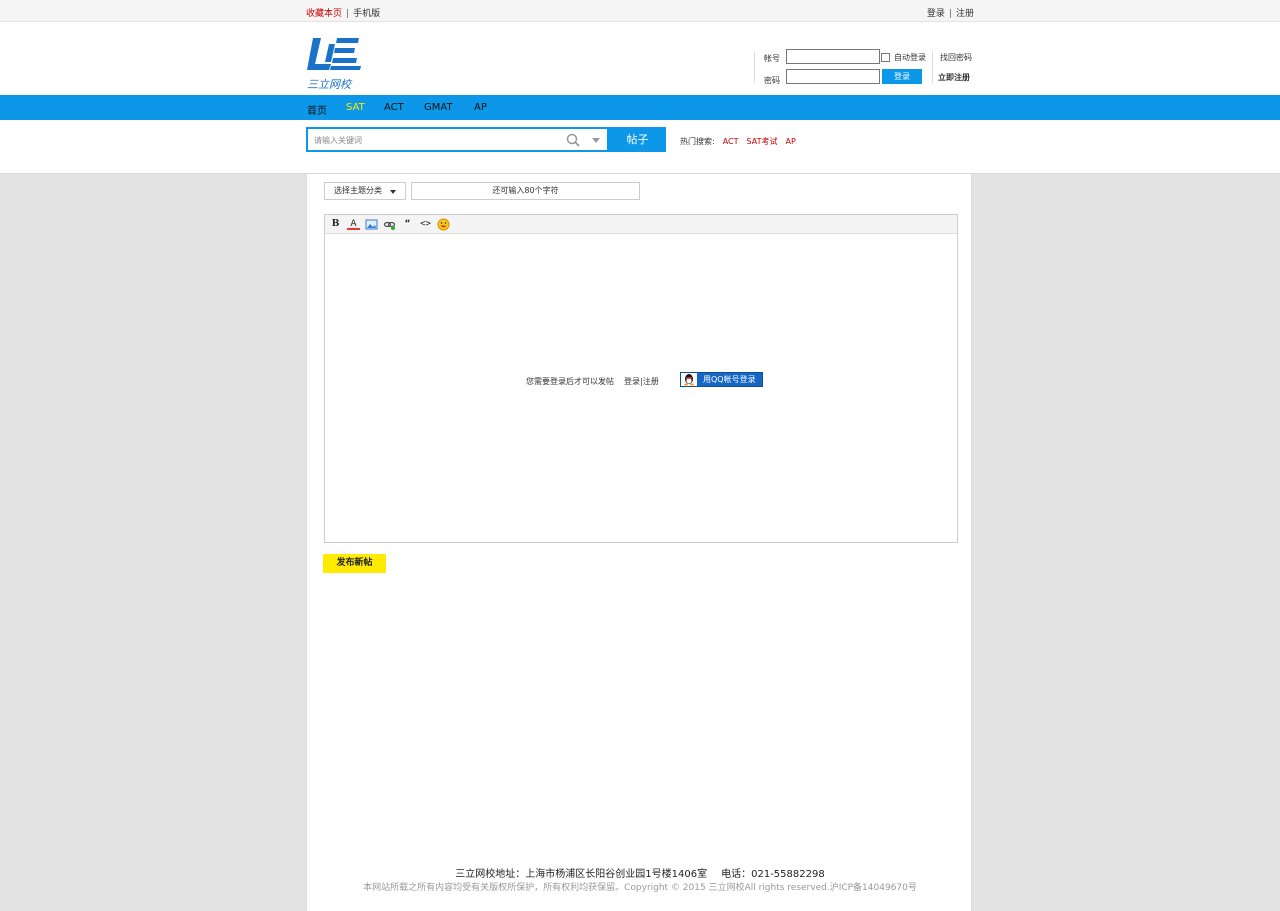 The height and width of the screenshot is (911, 1280). What do you see at coordinates (689, 379) in the screenshot?
I see `qq-icon` at bounding box center [689, 379].